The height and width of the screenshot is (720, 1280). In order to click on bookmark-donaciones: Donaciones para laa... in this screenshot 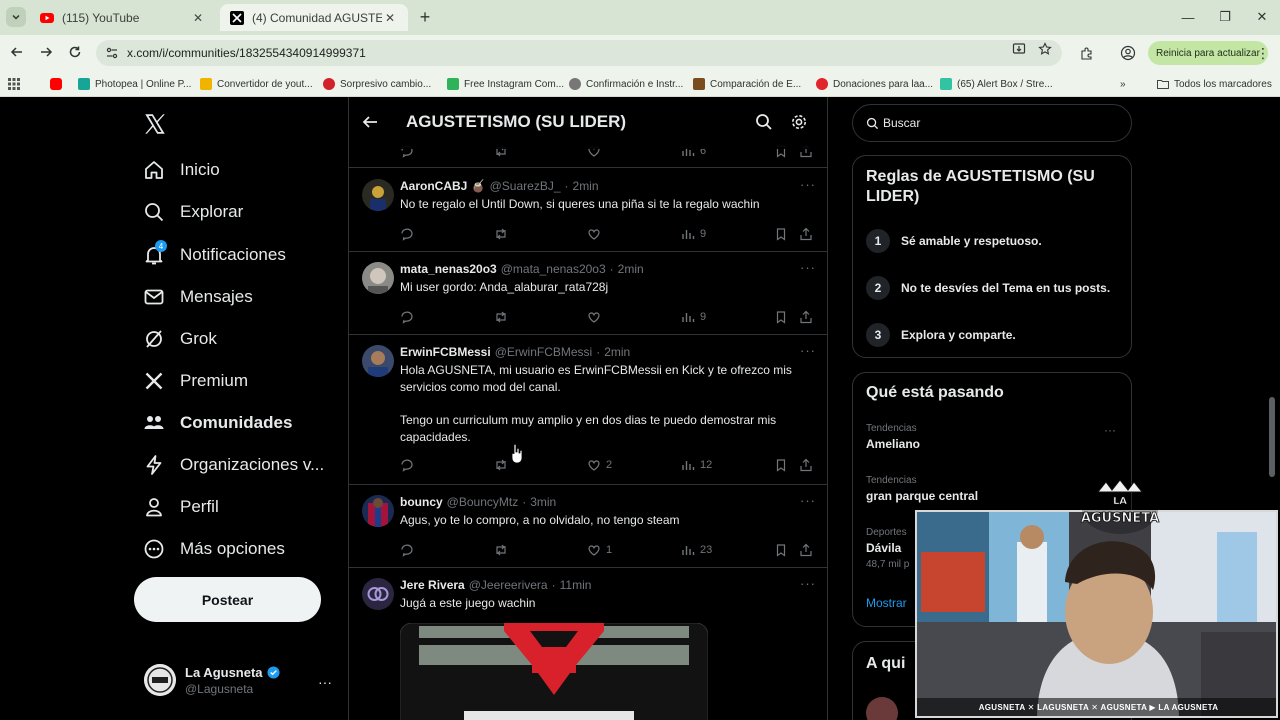, I will do `click(874, 84)`.